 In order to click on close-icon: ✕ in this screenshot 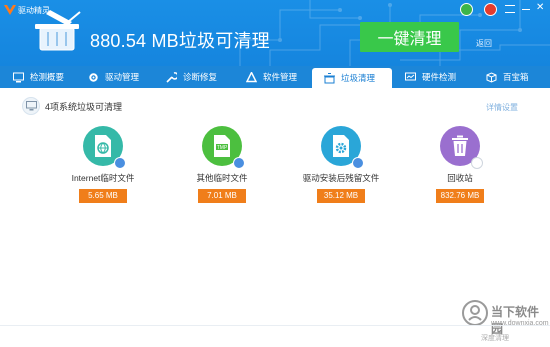, I will do `click(540, 8)`.